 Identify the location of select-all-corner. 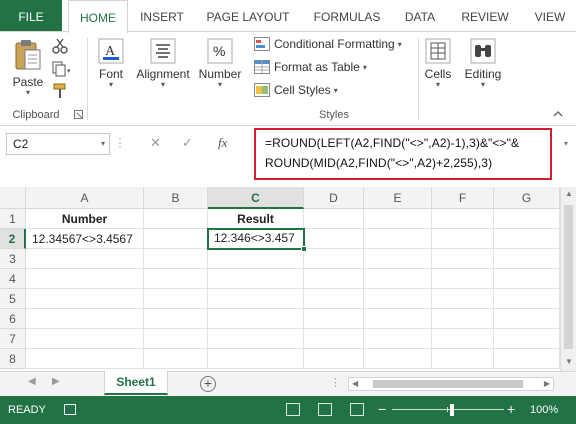
(13, 198).